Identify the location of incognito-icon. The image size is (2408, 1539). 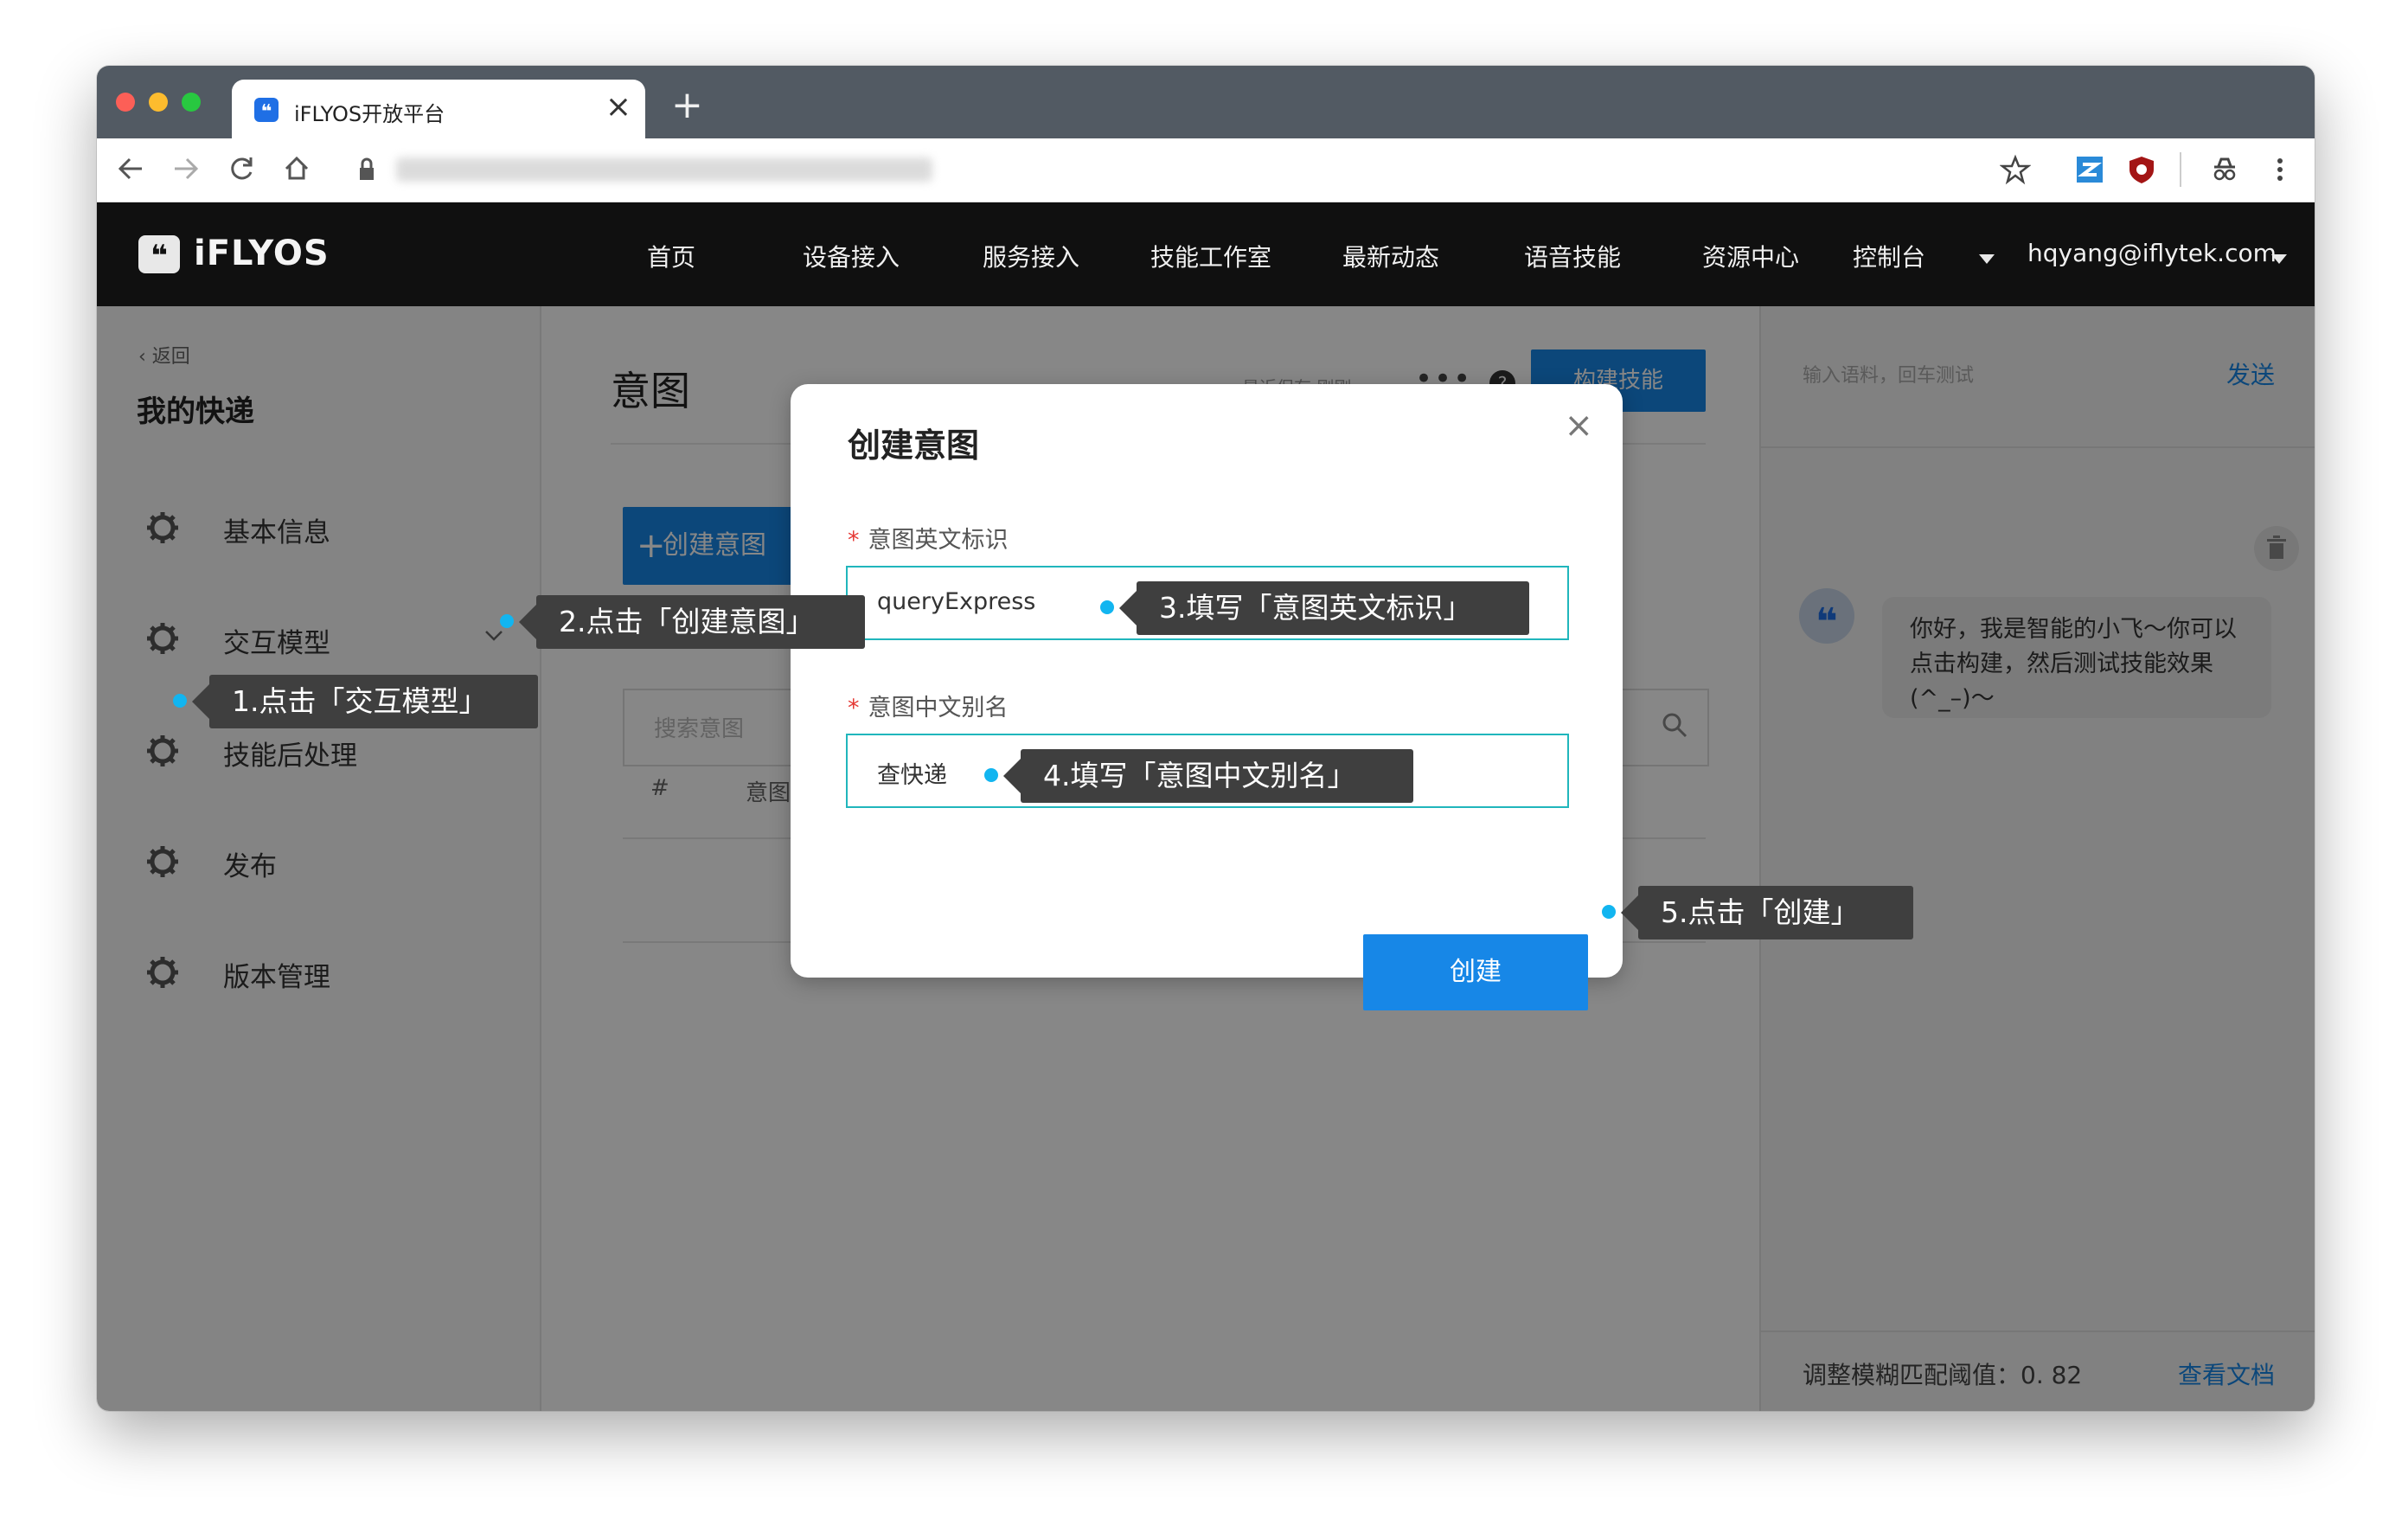
(2224, 170).